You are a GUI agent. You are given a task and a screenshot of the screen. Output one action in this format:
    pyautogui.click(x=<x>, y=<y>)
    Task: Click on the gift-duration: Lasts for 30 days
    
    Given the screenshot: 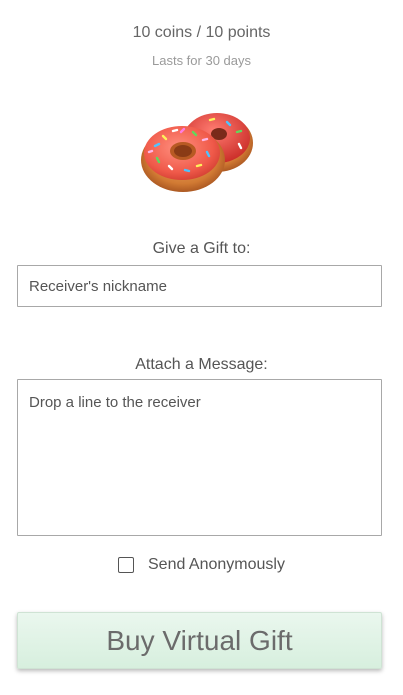 What is the action you would take?
    pyautogui.click(x=201, y=60)
    